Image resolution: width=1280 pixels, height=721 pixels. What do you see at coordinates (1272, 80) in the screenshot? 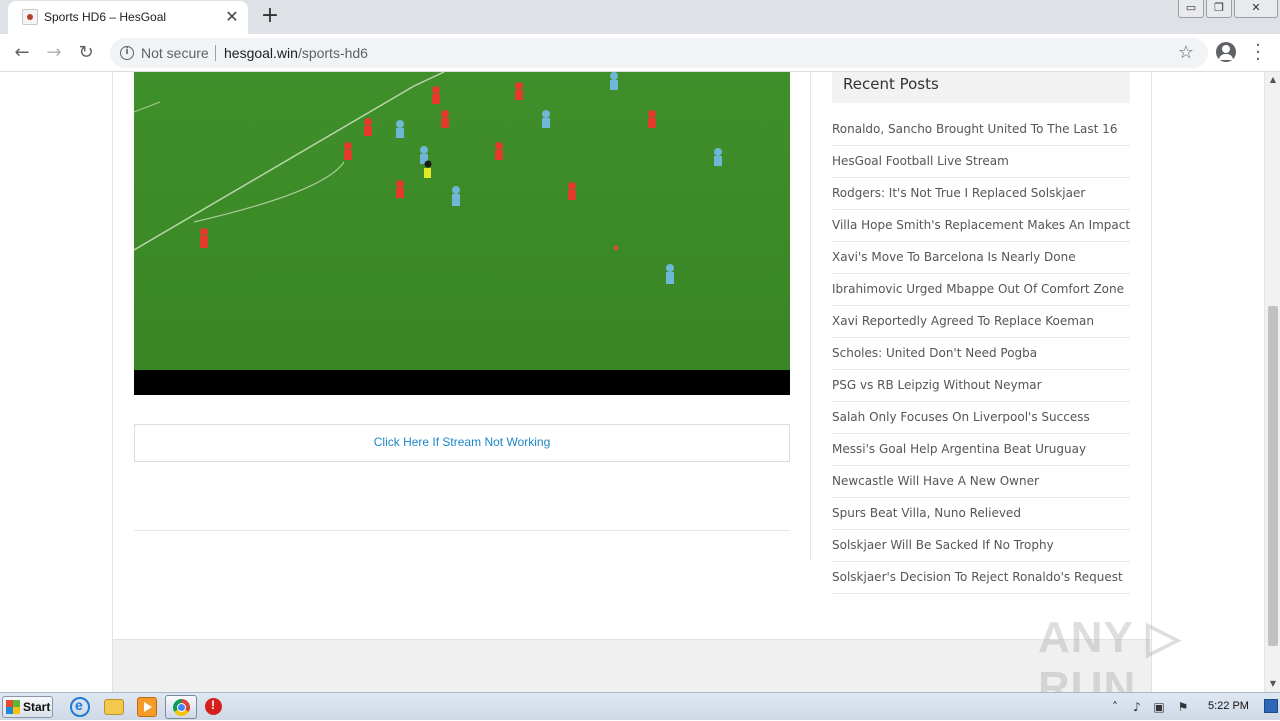
I see `scroll-up-arrow-icon: ▲` at bounding box center [1272, 80].